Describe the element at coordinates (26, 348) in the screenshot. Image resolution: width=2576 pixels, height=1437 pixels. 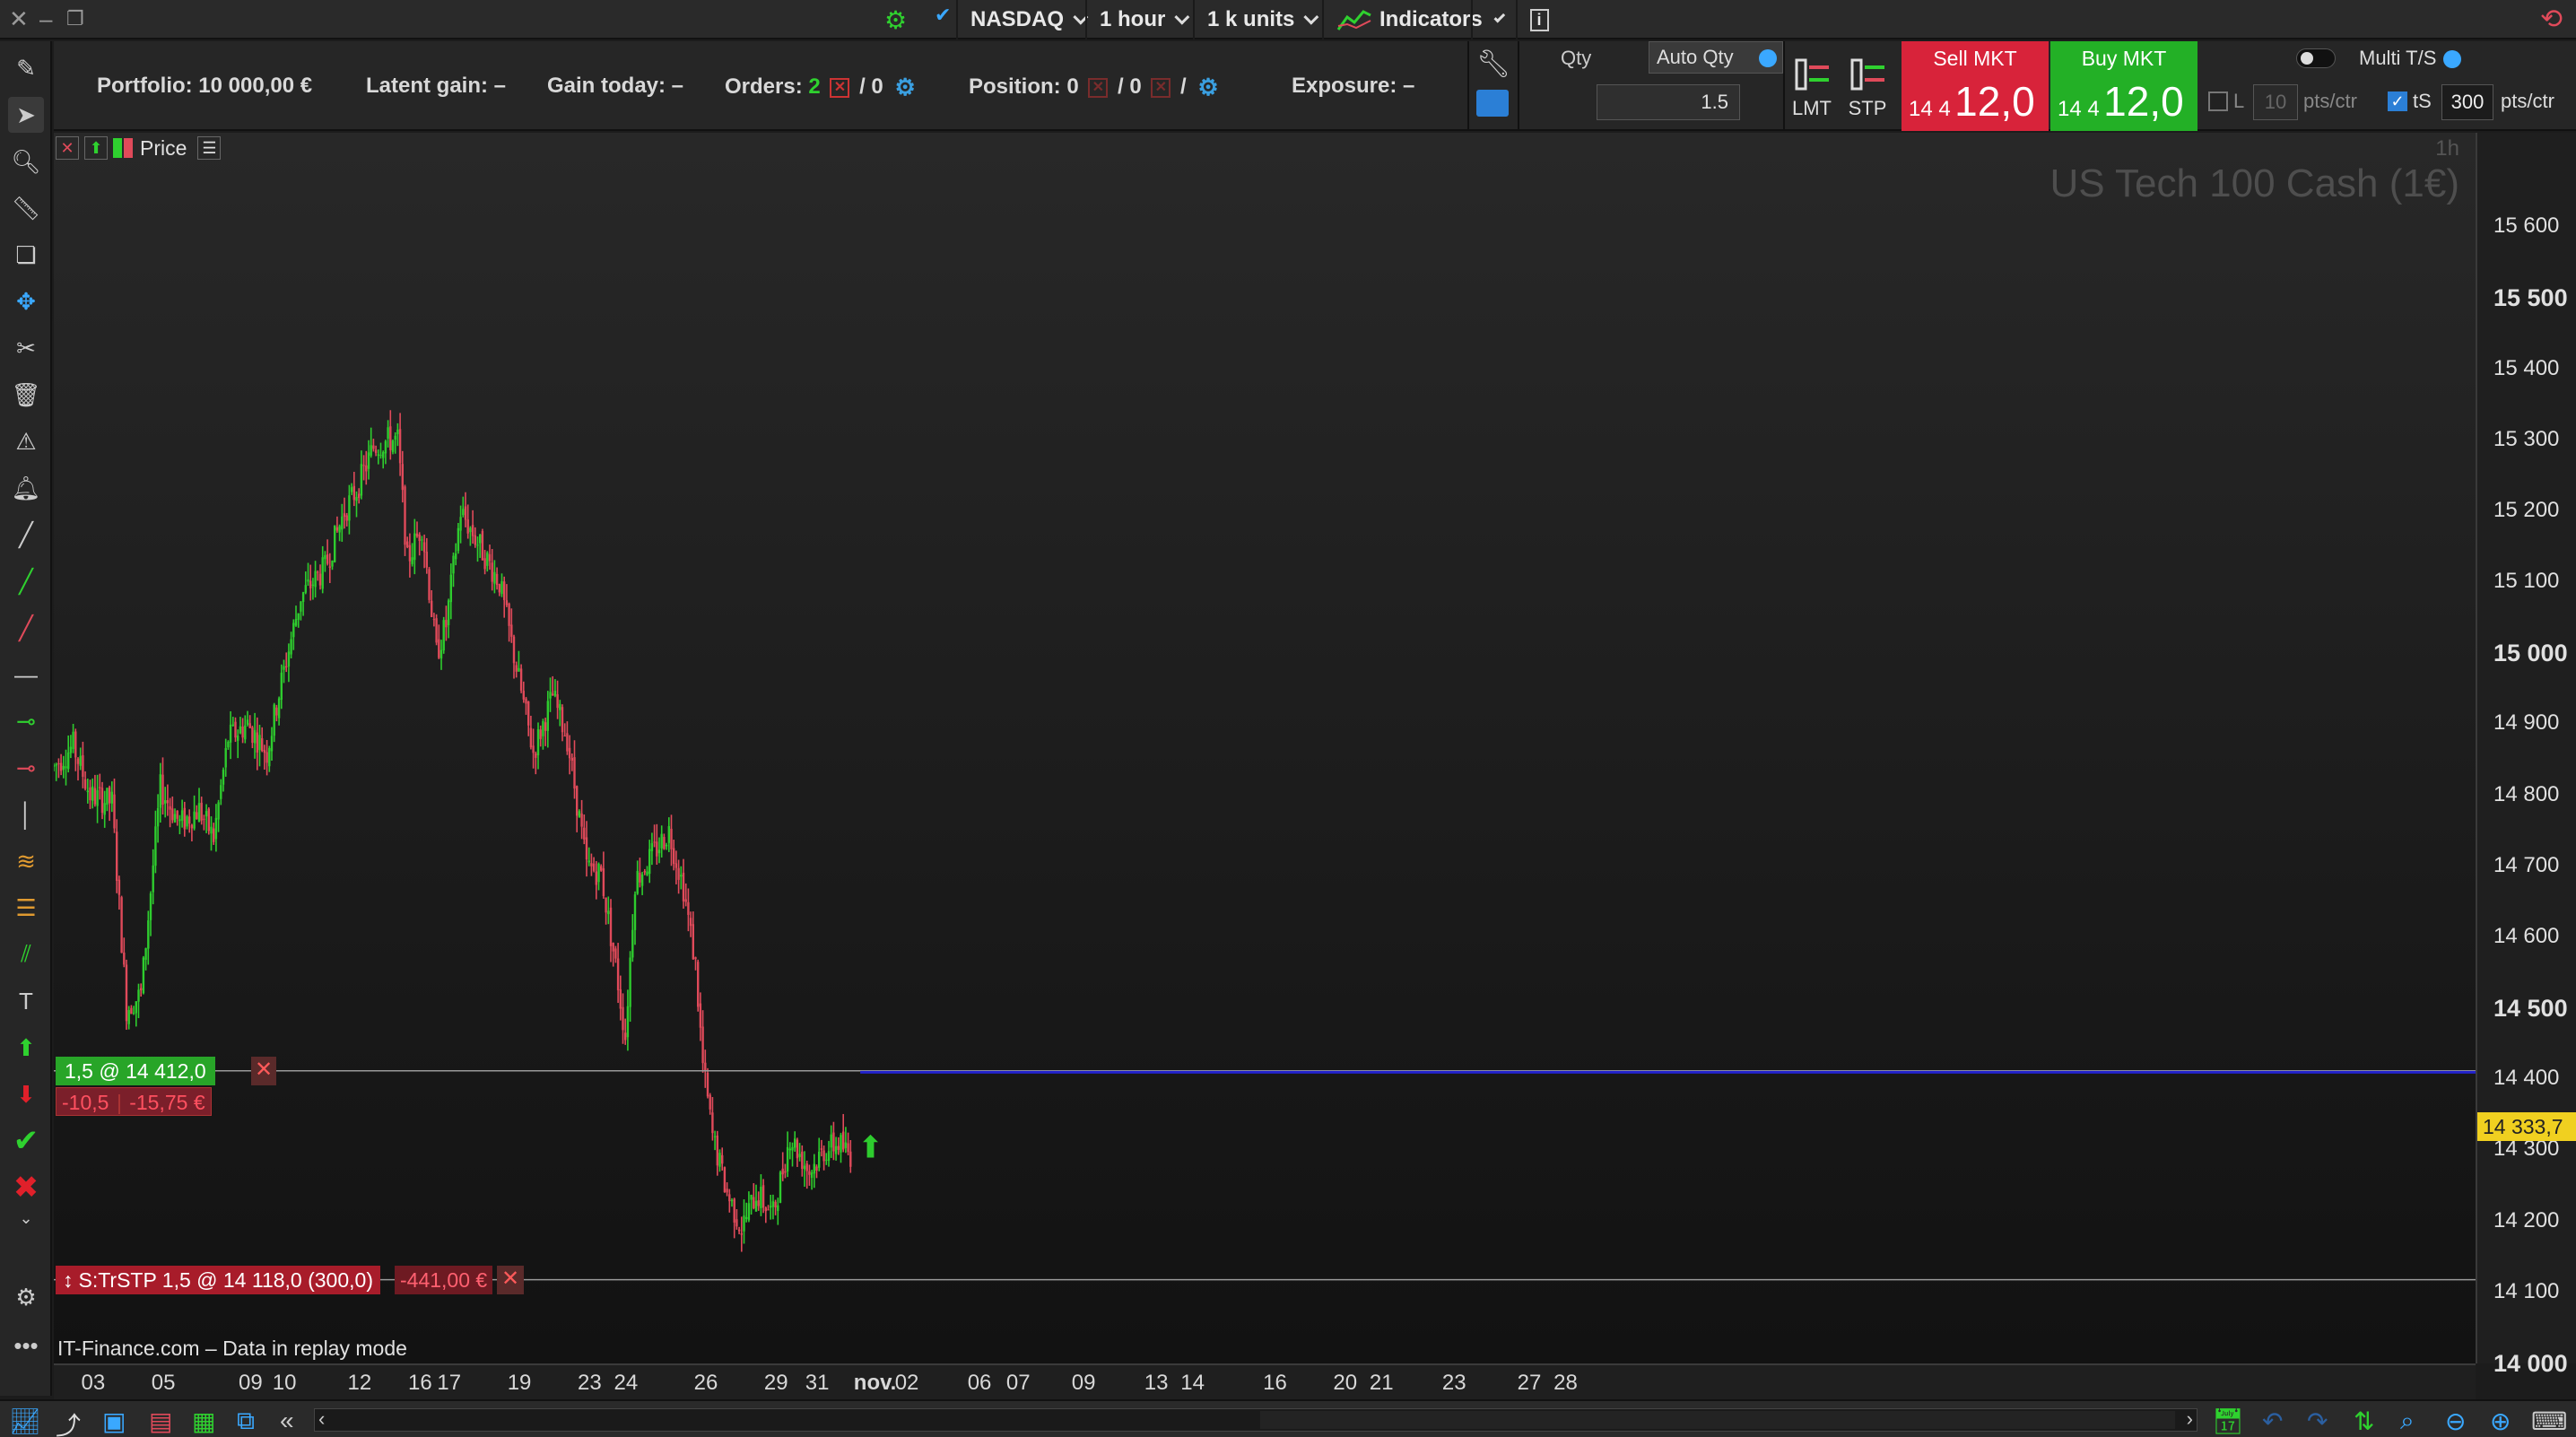
I see `tools-icon: ✂` at that location.